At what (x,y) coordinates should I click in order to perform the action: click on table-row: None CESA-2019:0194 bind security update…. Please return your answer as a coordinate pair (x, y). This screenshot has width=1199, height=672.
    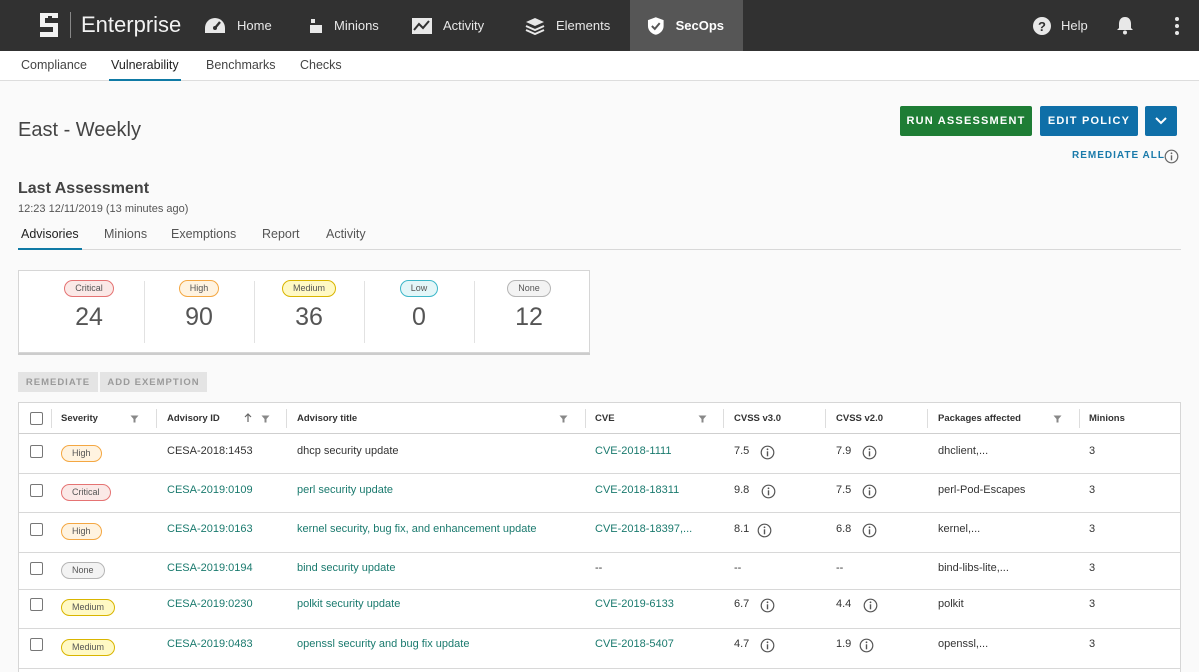
    Looking at the image, I should click on (599, 571).